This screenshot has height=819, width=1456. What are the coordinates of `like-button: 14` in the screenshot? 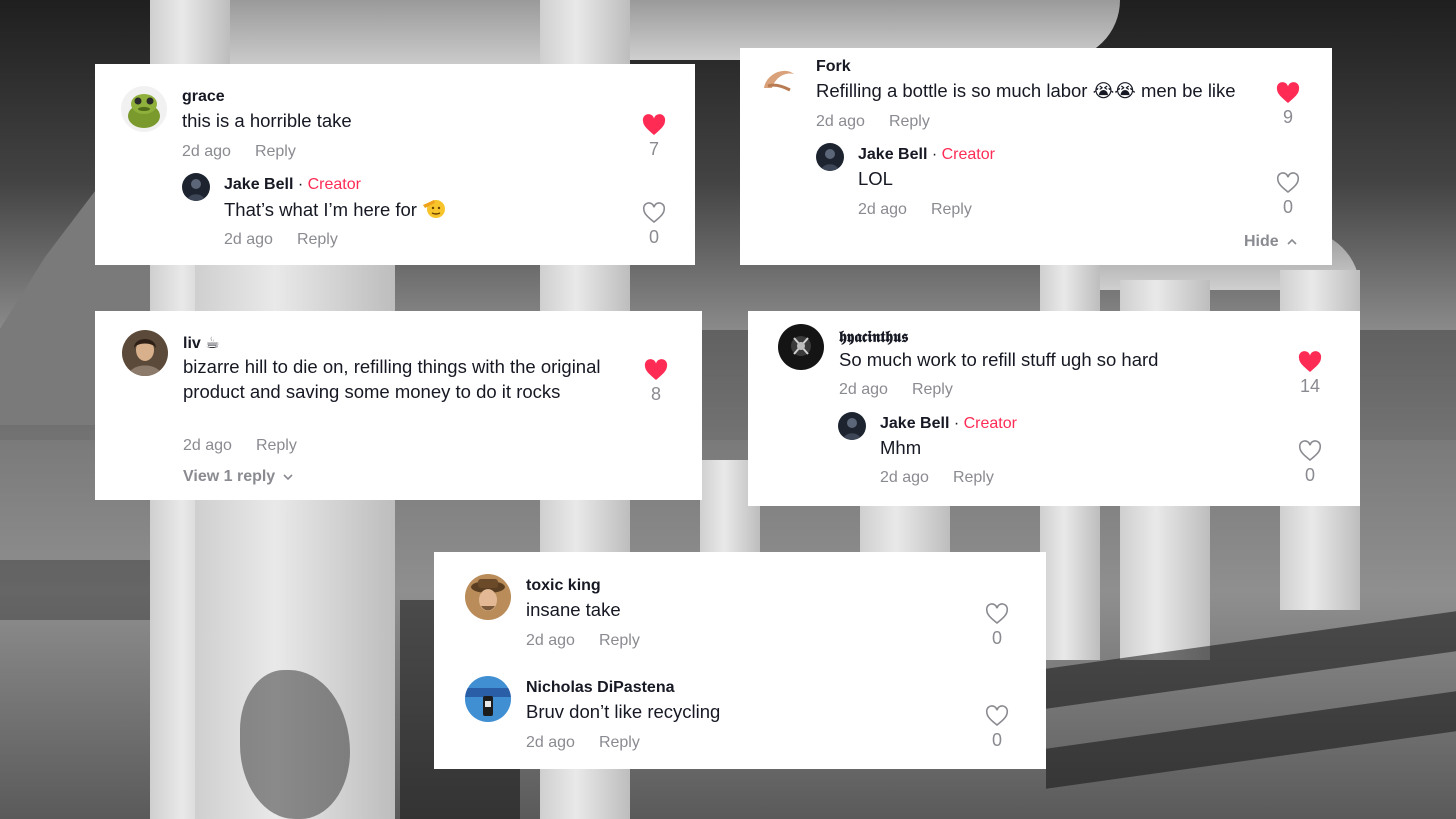 It's located at (1310, 374).